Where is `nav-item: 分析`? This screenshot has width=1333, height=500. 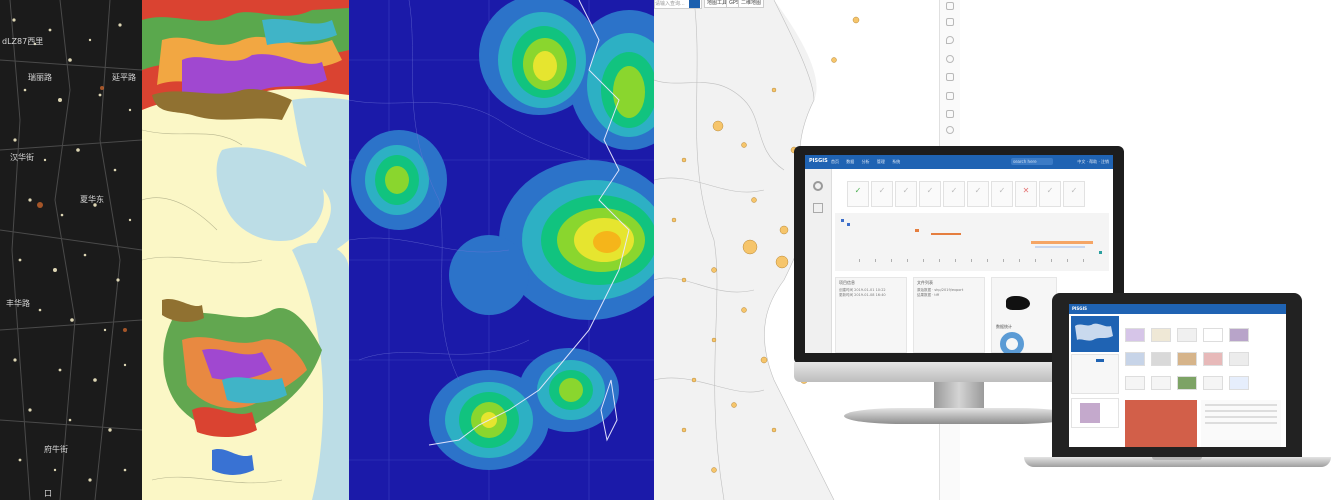
nav-item: 分析 is located at coordinates (866, 161).